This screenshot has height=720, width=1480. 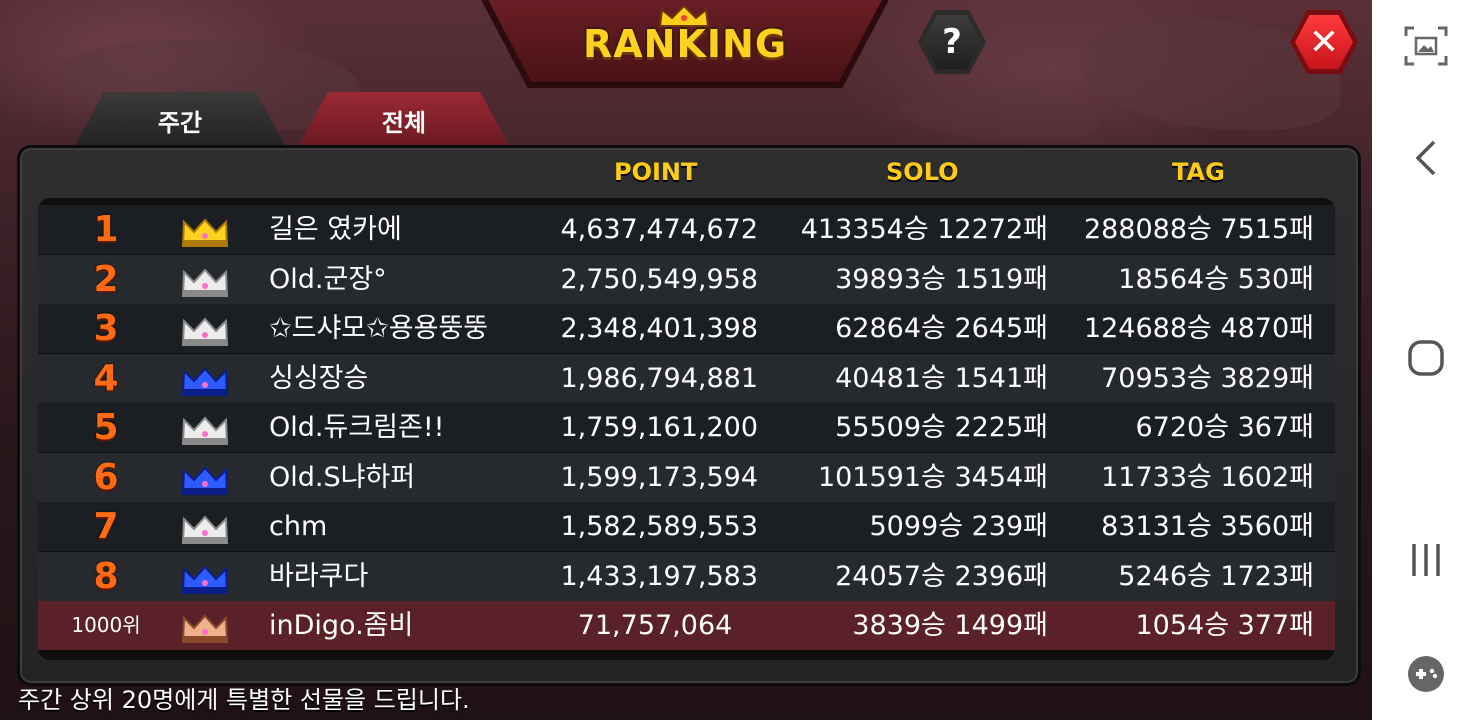 I want to click on background-rock, so click(x=1000, y=115).